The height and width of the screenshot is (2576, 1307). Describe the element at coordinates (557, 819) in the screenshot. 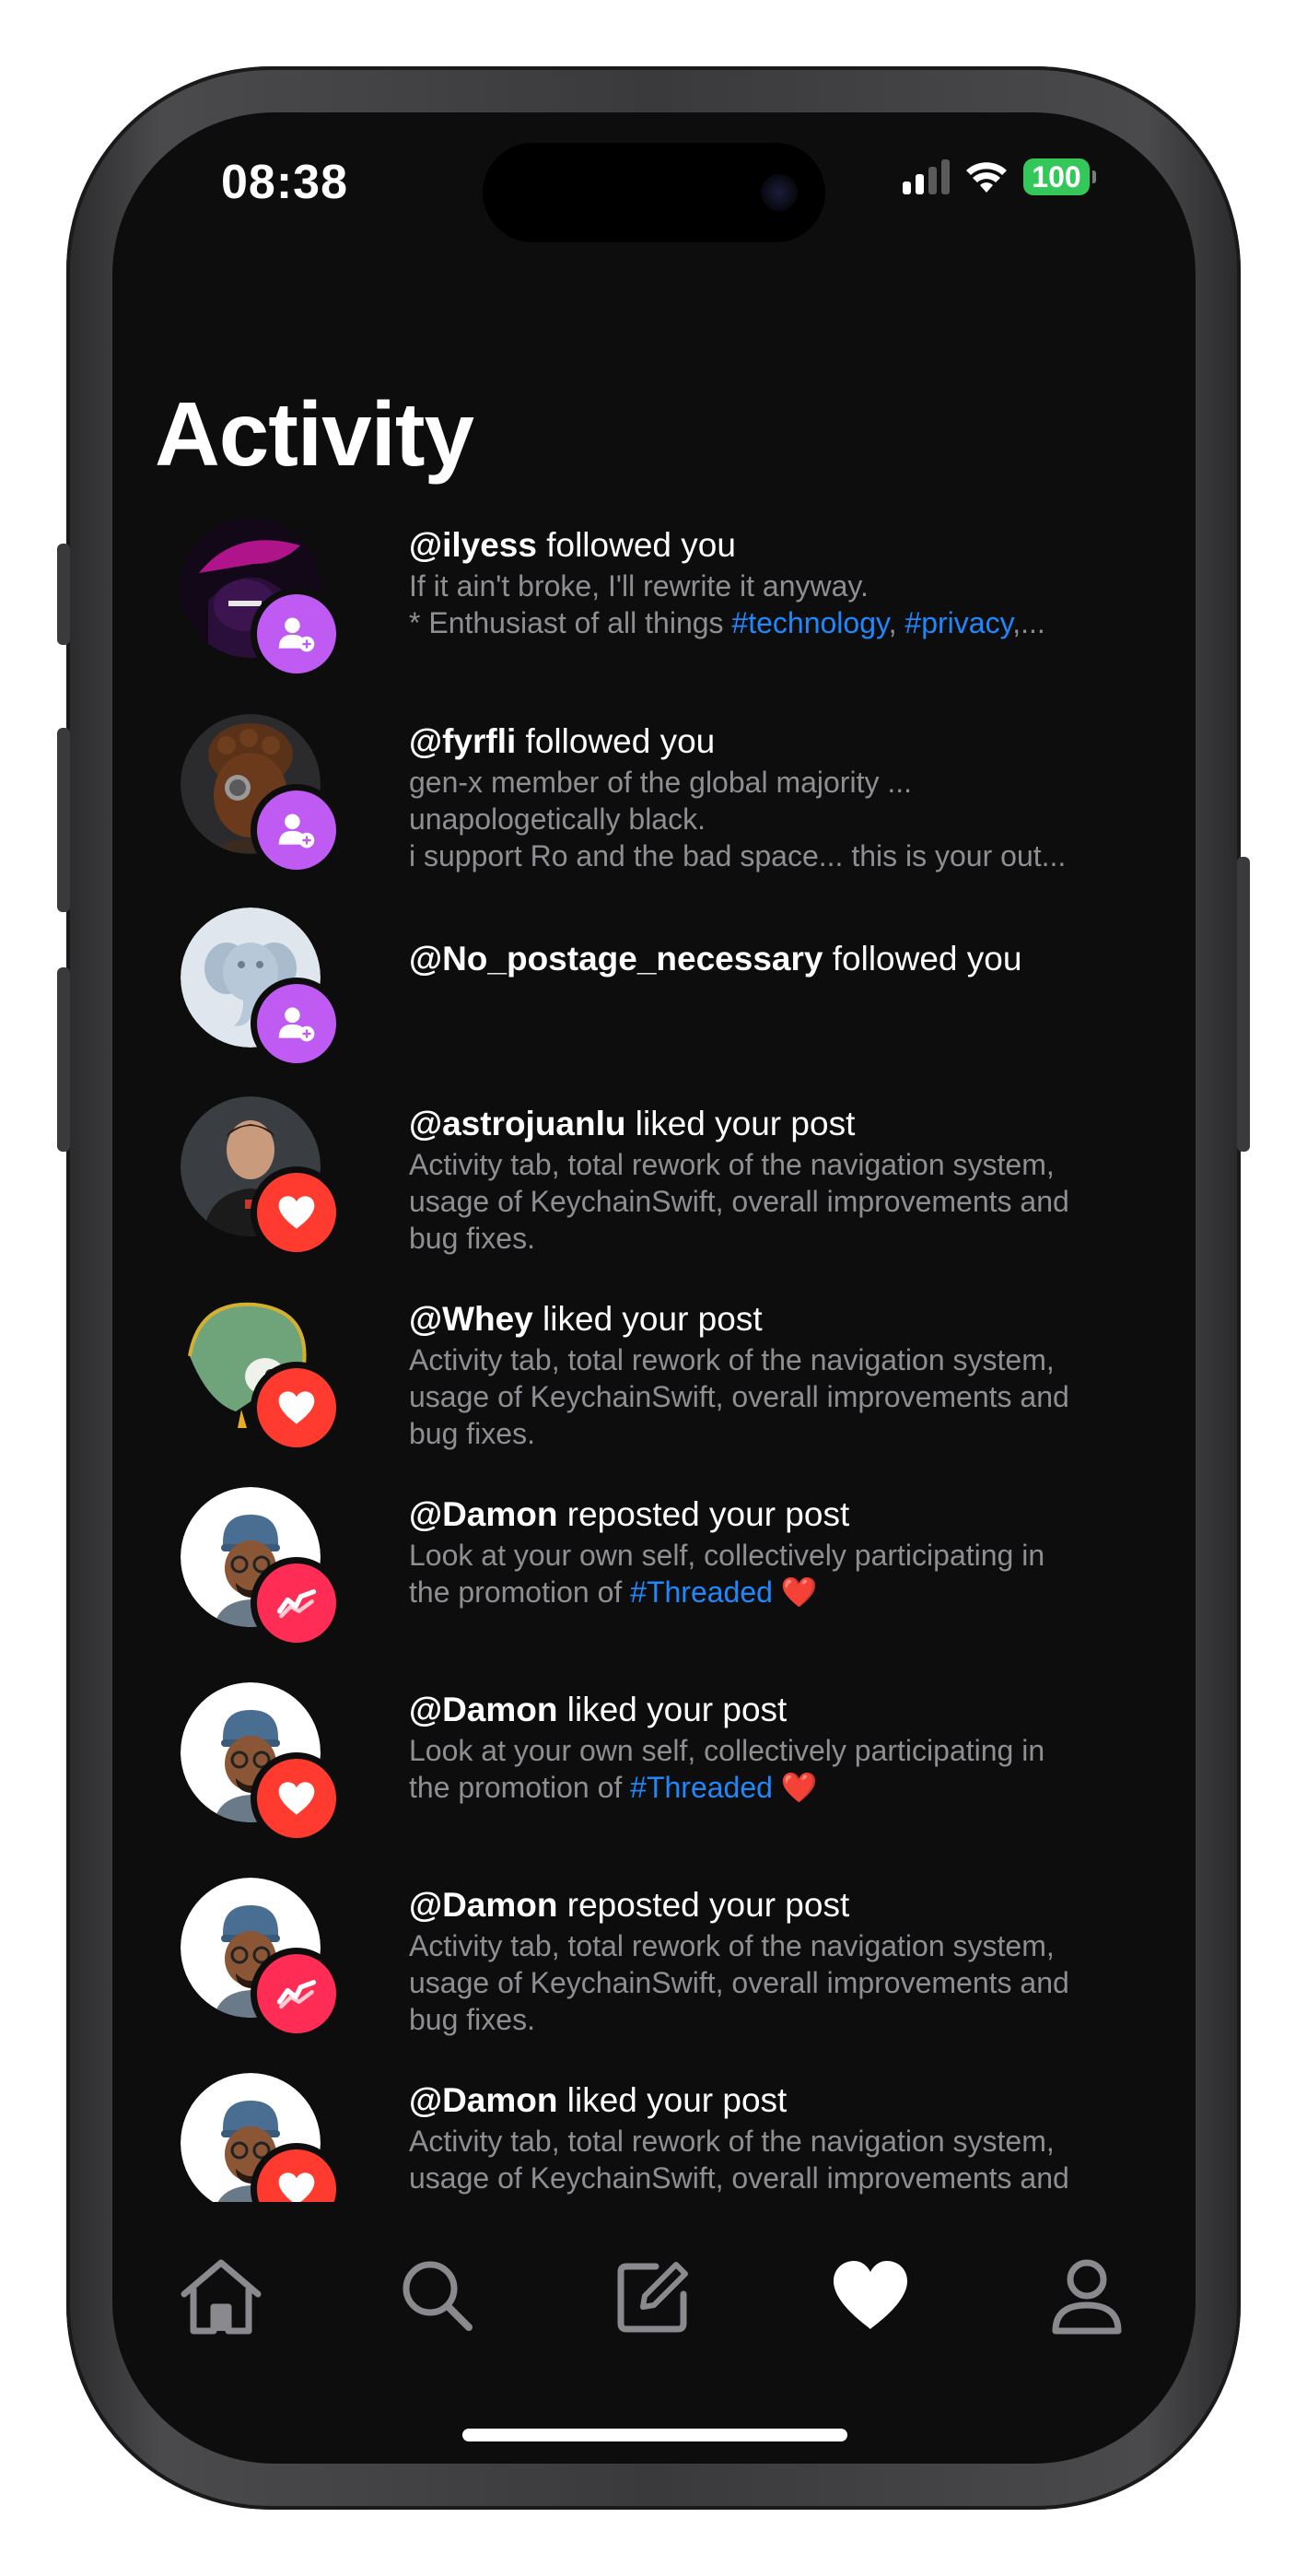

I see `snippet-text: unapologetically black.` at that location.